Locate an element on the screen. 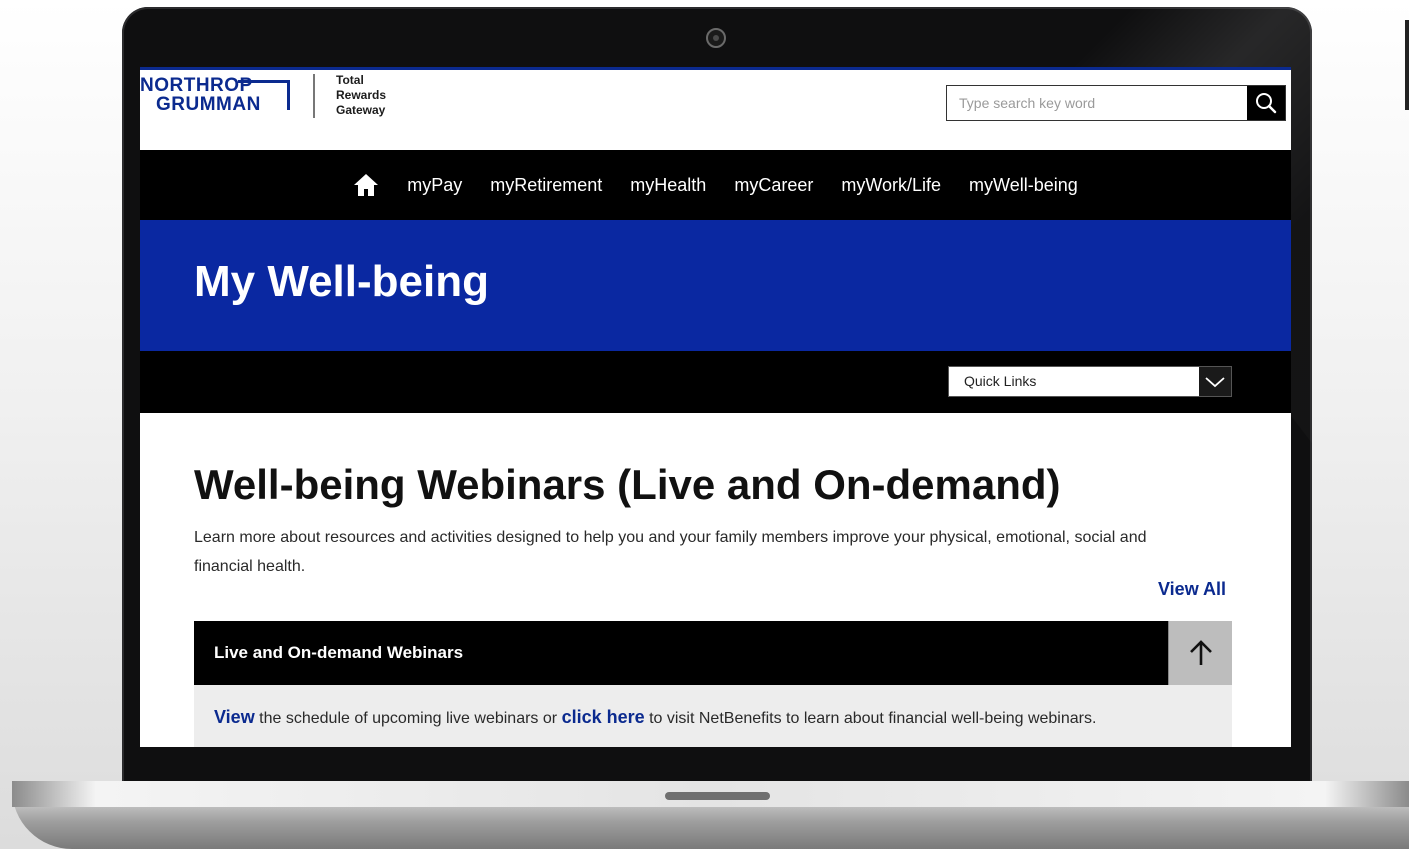 Image resolution: width=1409 pixels, height=849 pixels. nav-home is located at coordinates (366, 185).